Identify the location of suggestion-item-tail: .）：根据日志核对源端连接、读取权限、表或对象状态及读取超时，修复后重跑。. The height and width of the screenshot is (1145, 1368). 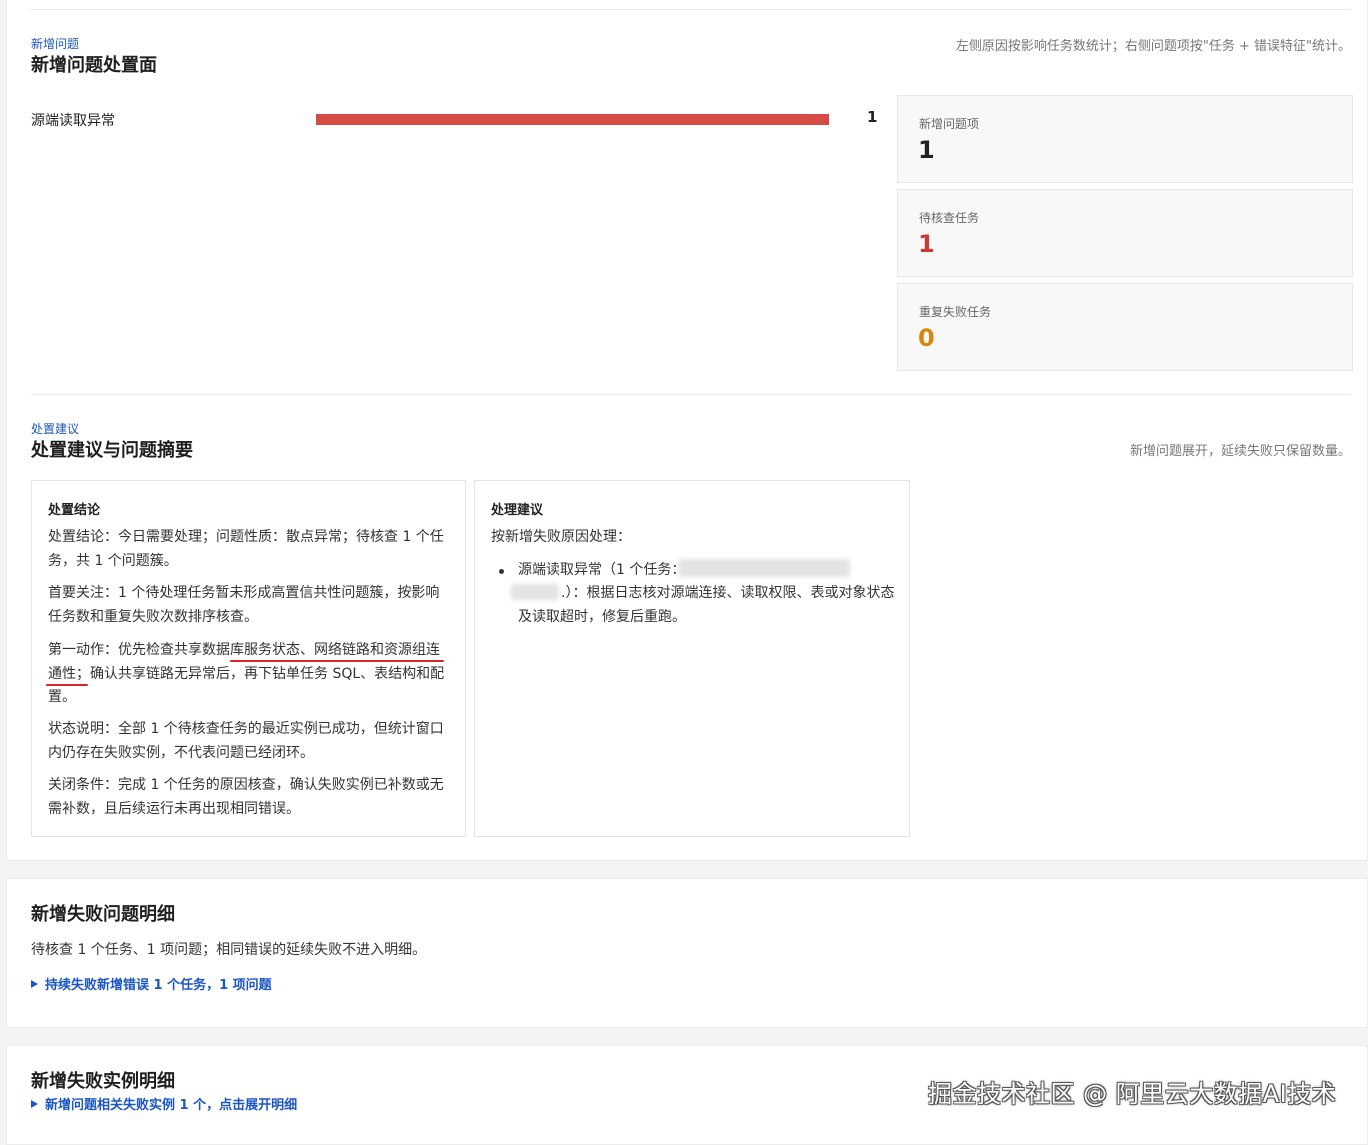
(706, 605).